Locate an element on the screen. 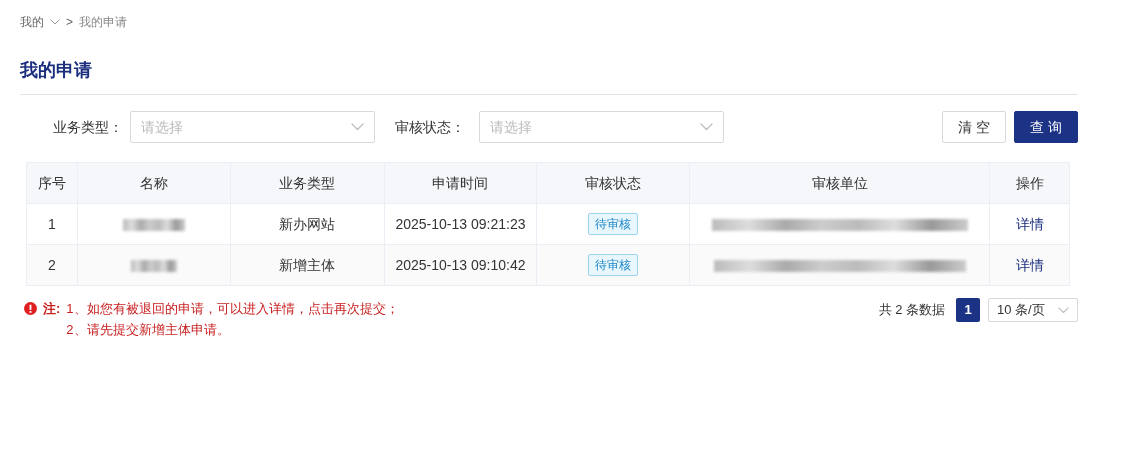 The width and height of the screenshot is (1127, 460). table-cell: 新增主体 is located at coordinates (307, 265).